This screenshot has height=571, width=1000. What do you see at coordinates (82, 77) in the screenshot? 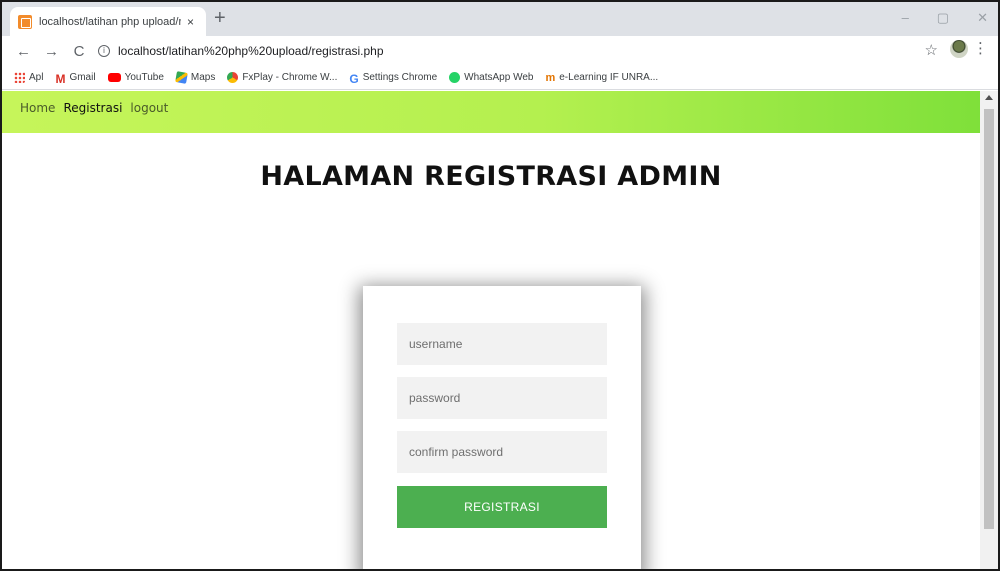
I see `bookmark-label: Gmail` at bounding box center [82, 77].